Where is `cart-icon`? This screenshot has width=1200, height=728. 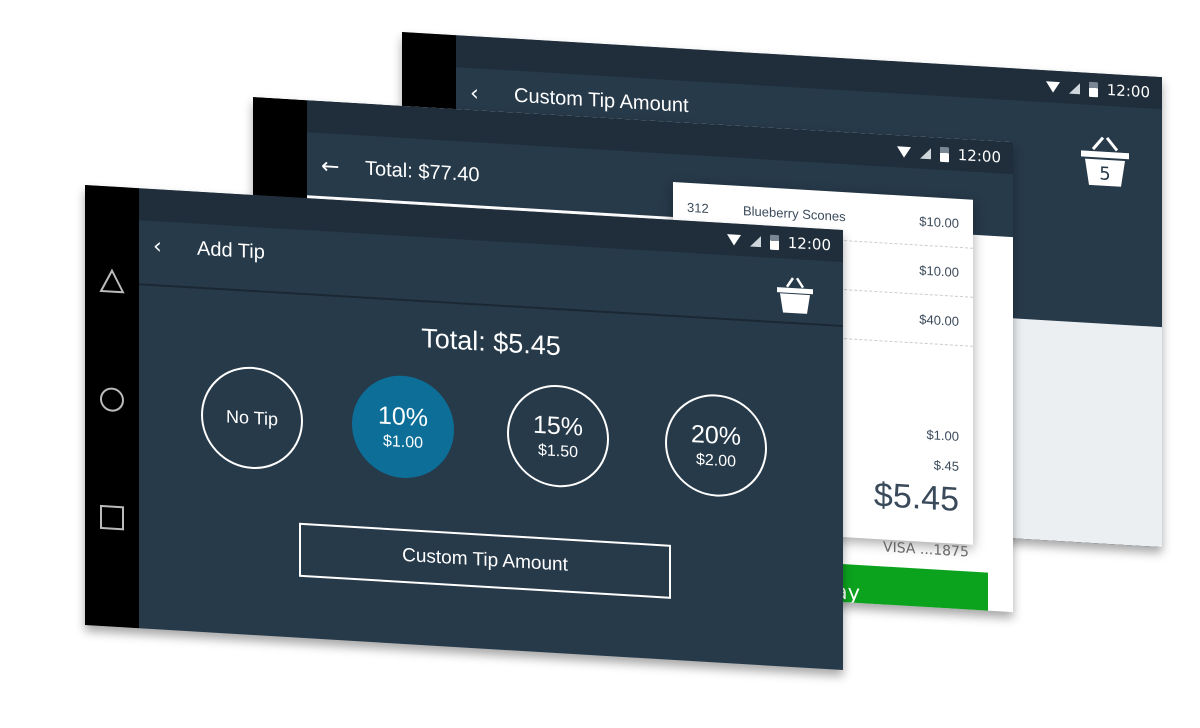
cart-icon is located at coordinates (795, 295).